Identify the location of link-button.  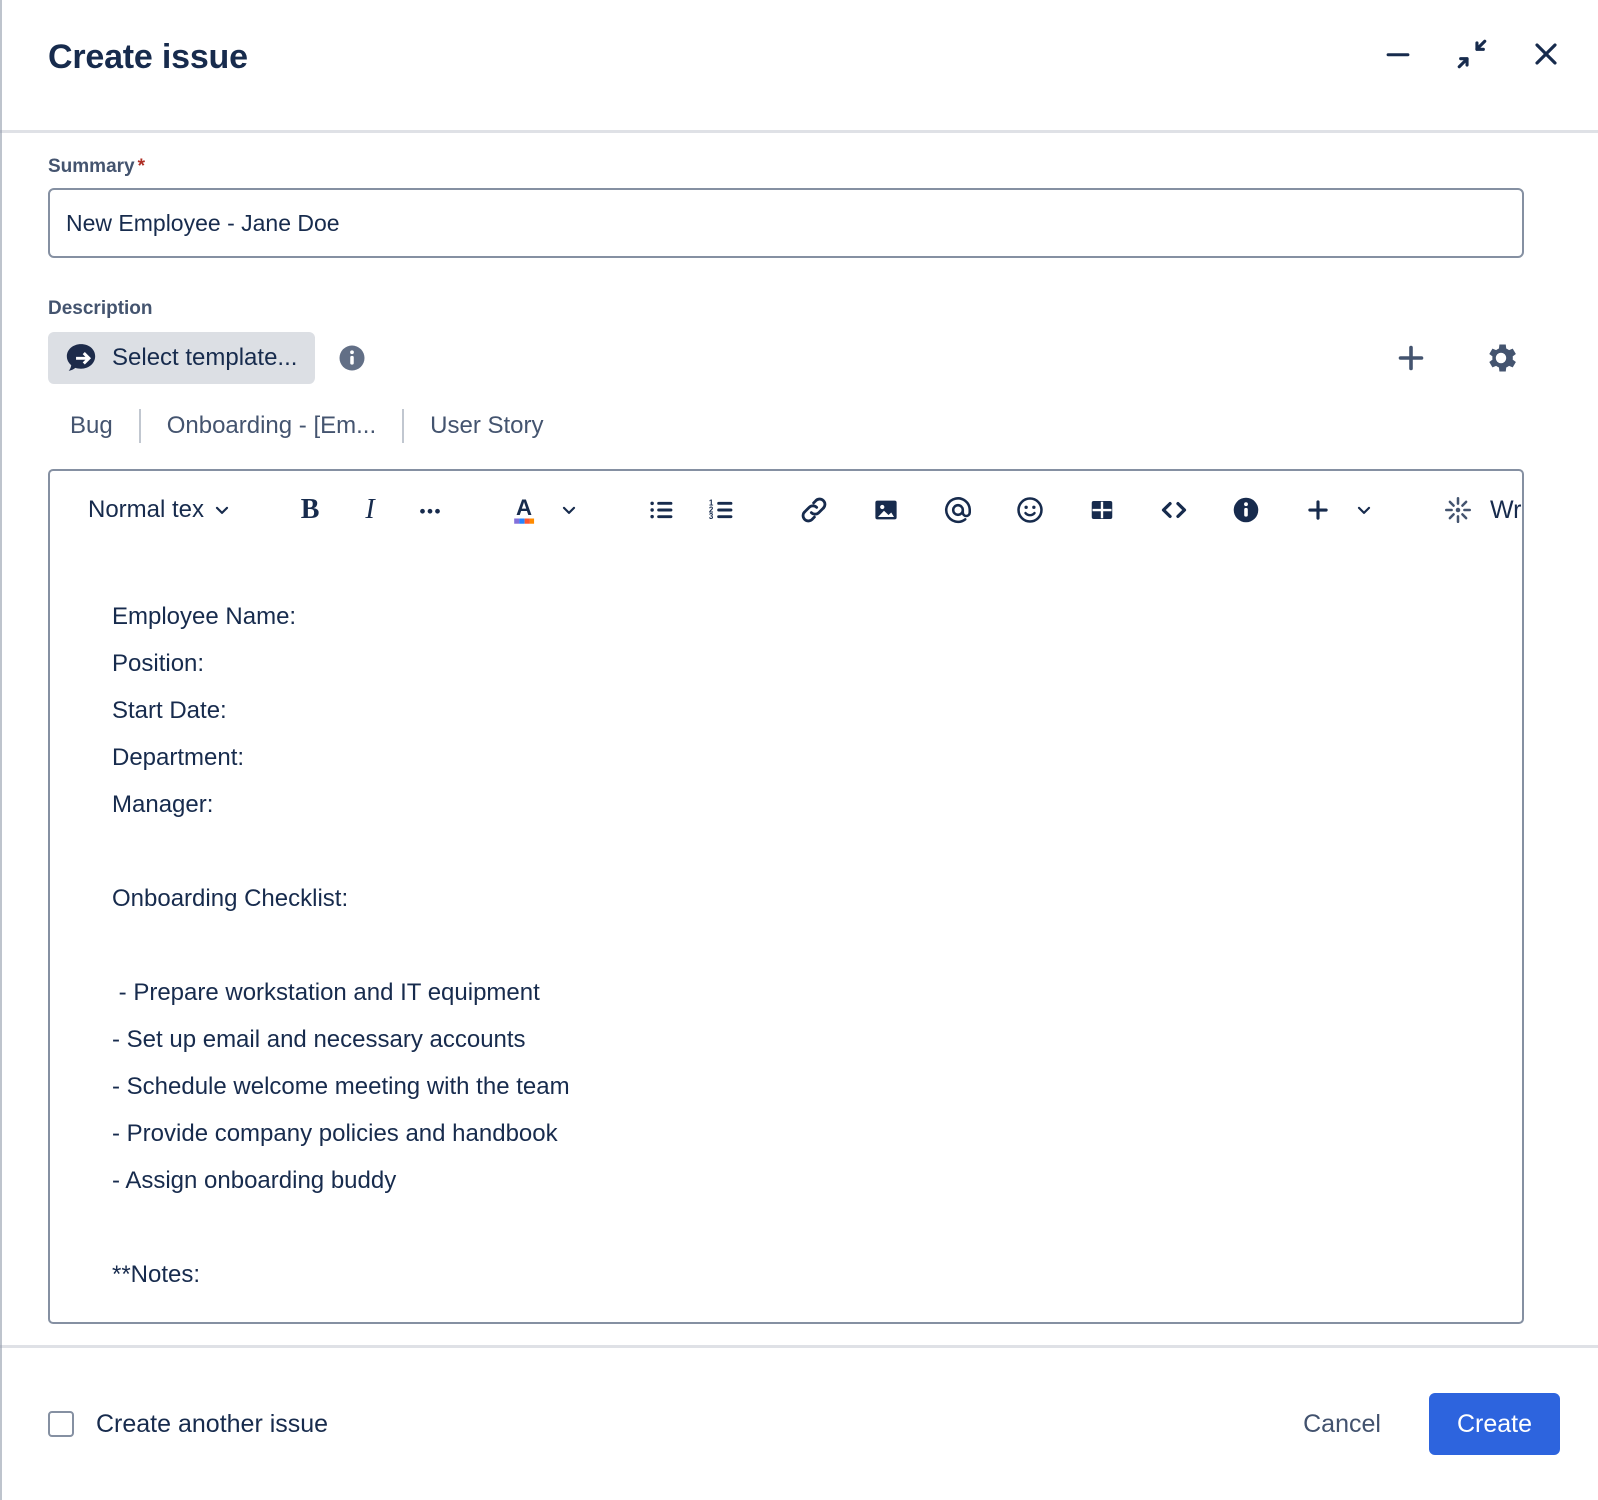
(814, 510).